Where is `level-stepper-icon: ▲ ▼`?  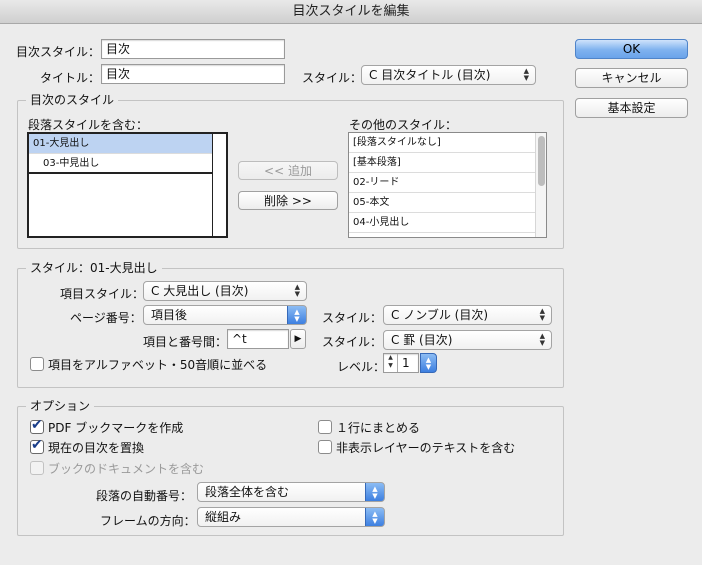
level-stepper-icon: ▲ ▼ is located at coordinates (391, 363).